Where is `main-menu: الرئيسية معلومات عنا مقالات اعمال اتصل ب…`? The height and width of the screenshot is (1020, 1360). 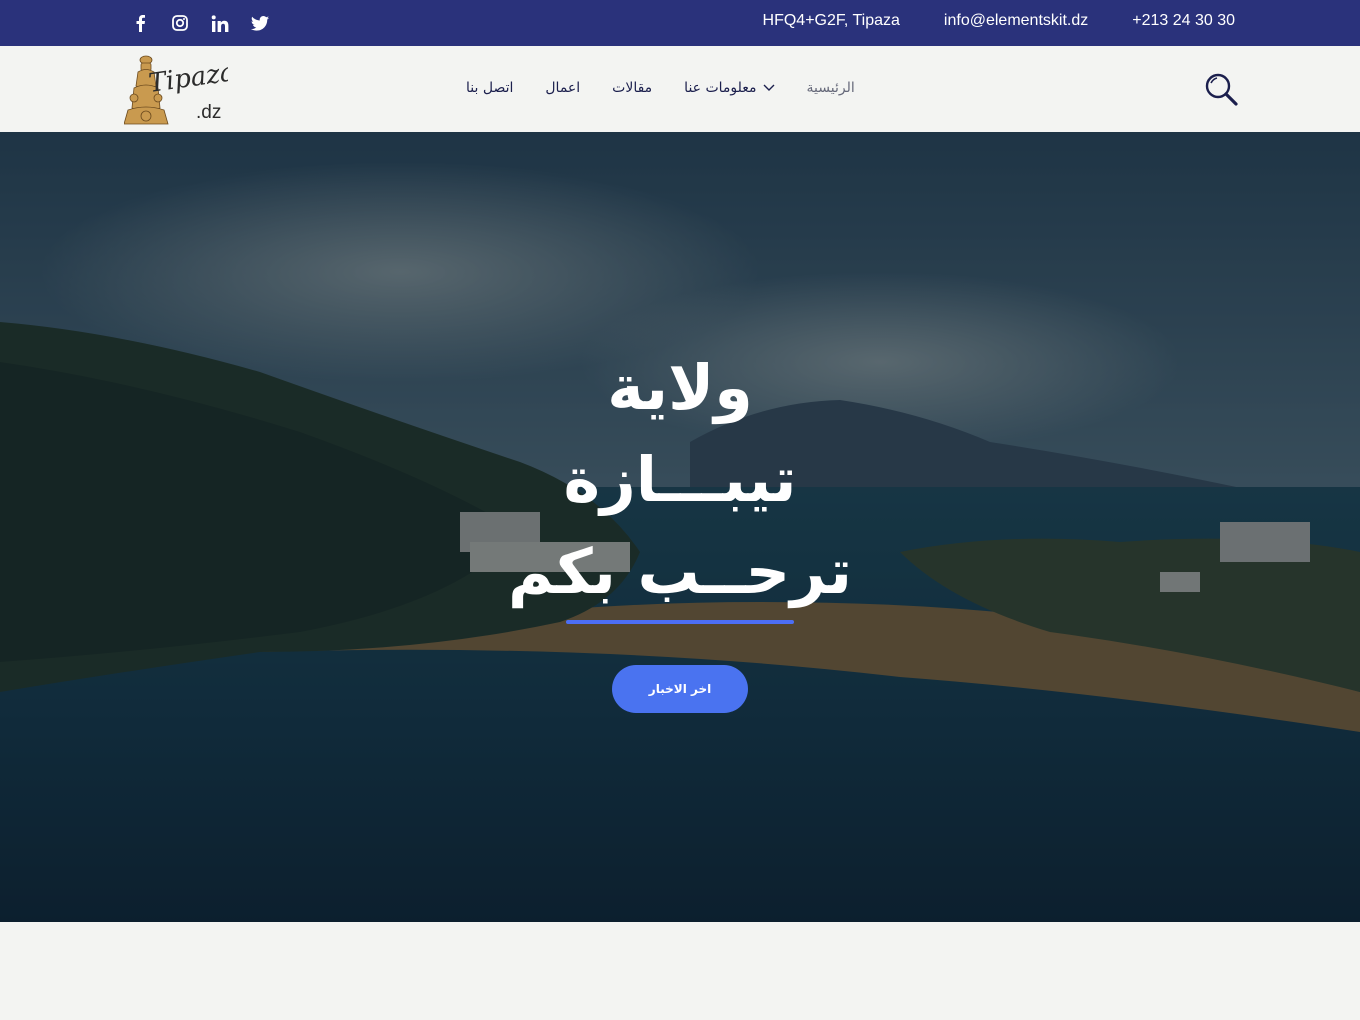 main-menu: الرئيسية معلومات عنا مقالات اعمال اتصل ب… is located at coordinates (660, 88).